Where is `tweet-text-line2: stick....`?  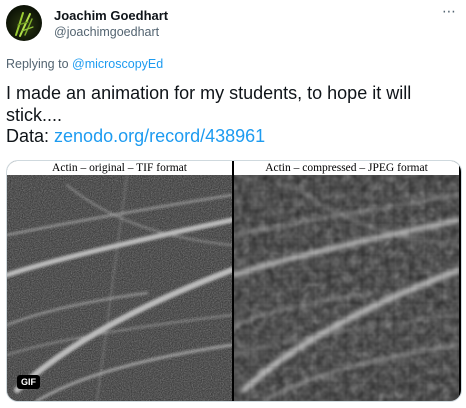 tweet-text-line2: stick.... is located at coordinates (34, 114).